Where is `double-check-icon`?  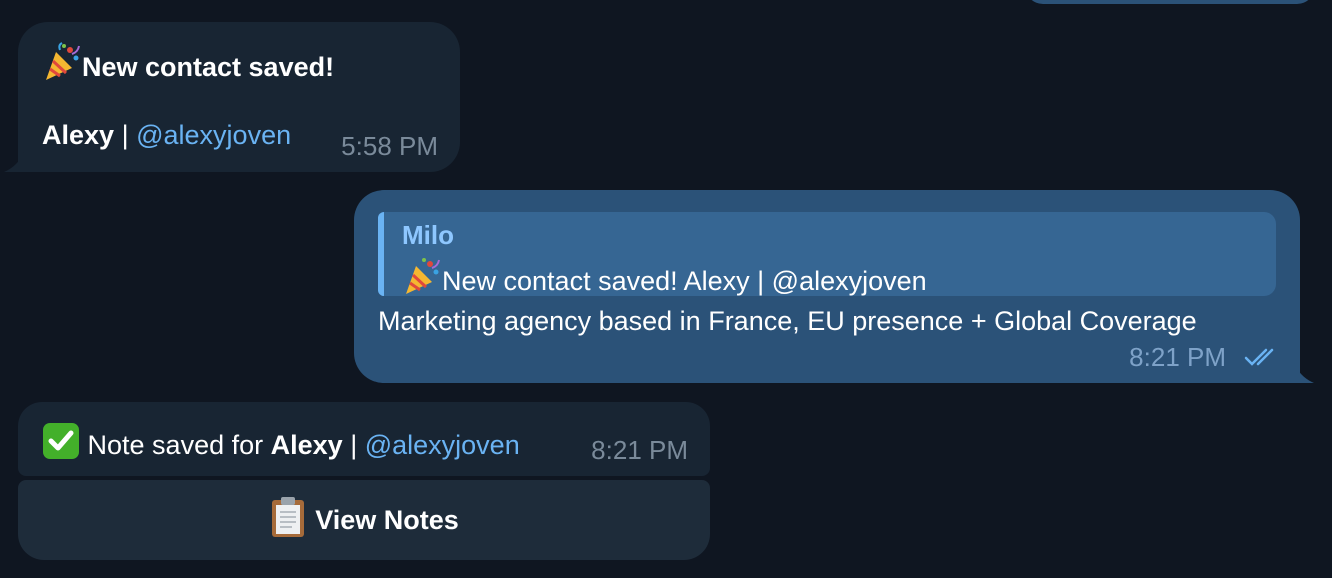 double-check-icon is located at coordinates (1259, 357).